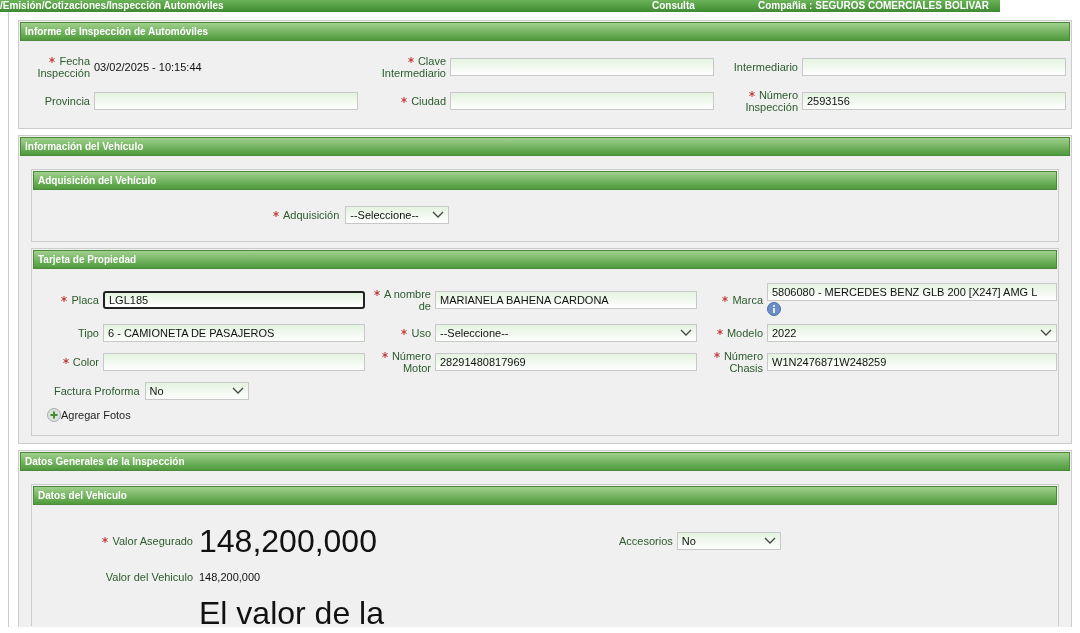 This screenshot has width=1080, height=633. I want to click on field-value: 03/02/2025 - 10:15:44, so click(148, 67).